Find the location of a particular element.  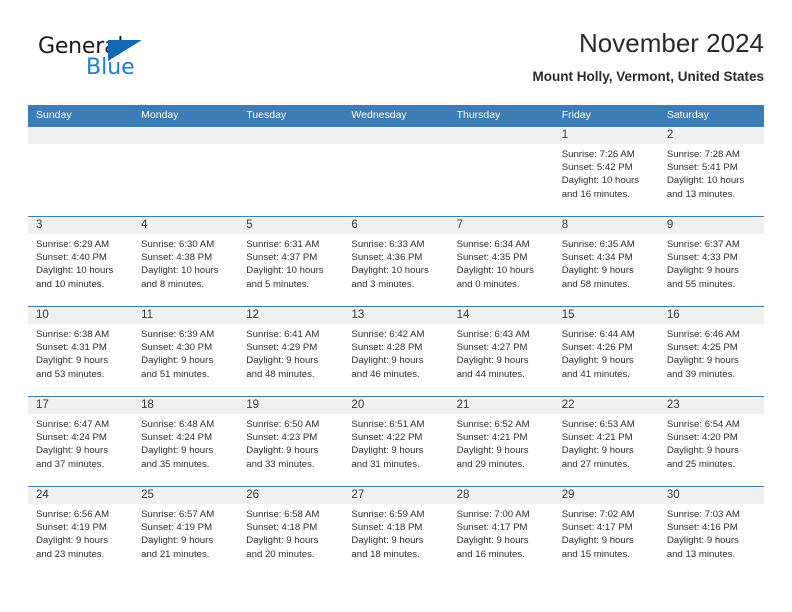

day-number: 12 is located at coordinates (290, 315).